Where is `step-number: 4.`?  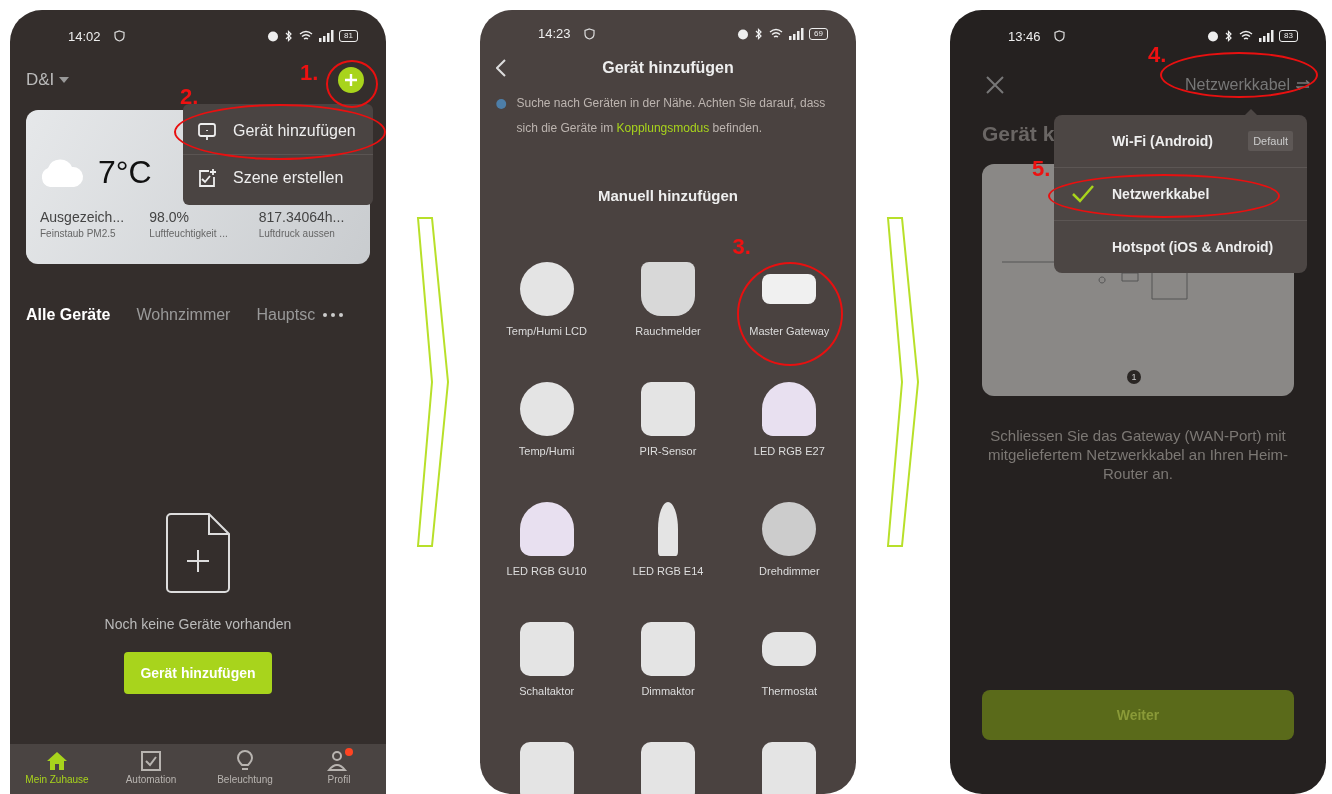 step-number: 4. is located at coordinates (1157, 55).